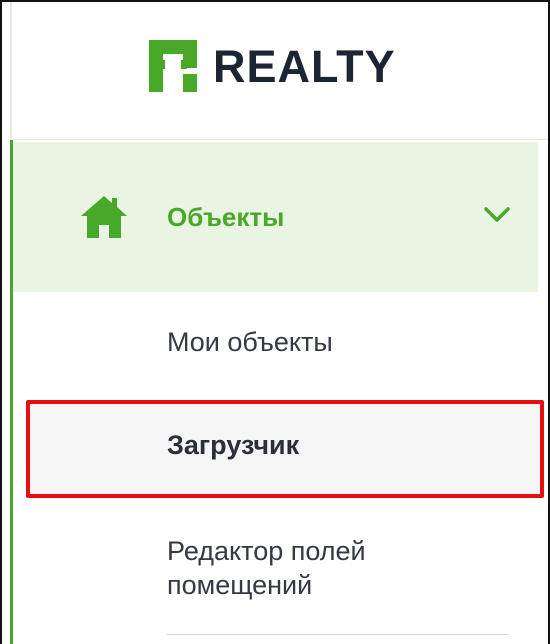 The height and width of the screenshot is (644, 550). What do you see at coordinates (233, 445) in the screenshot?
I see `nav-subitem-label: Загрузчик` at bounding box center [233, 445].